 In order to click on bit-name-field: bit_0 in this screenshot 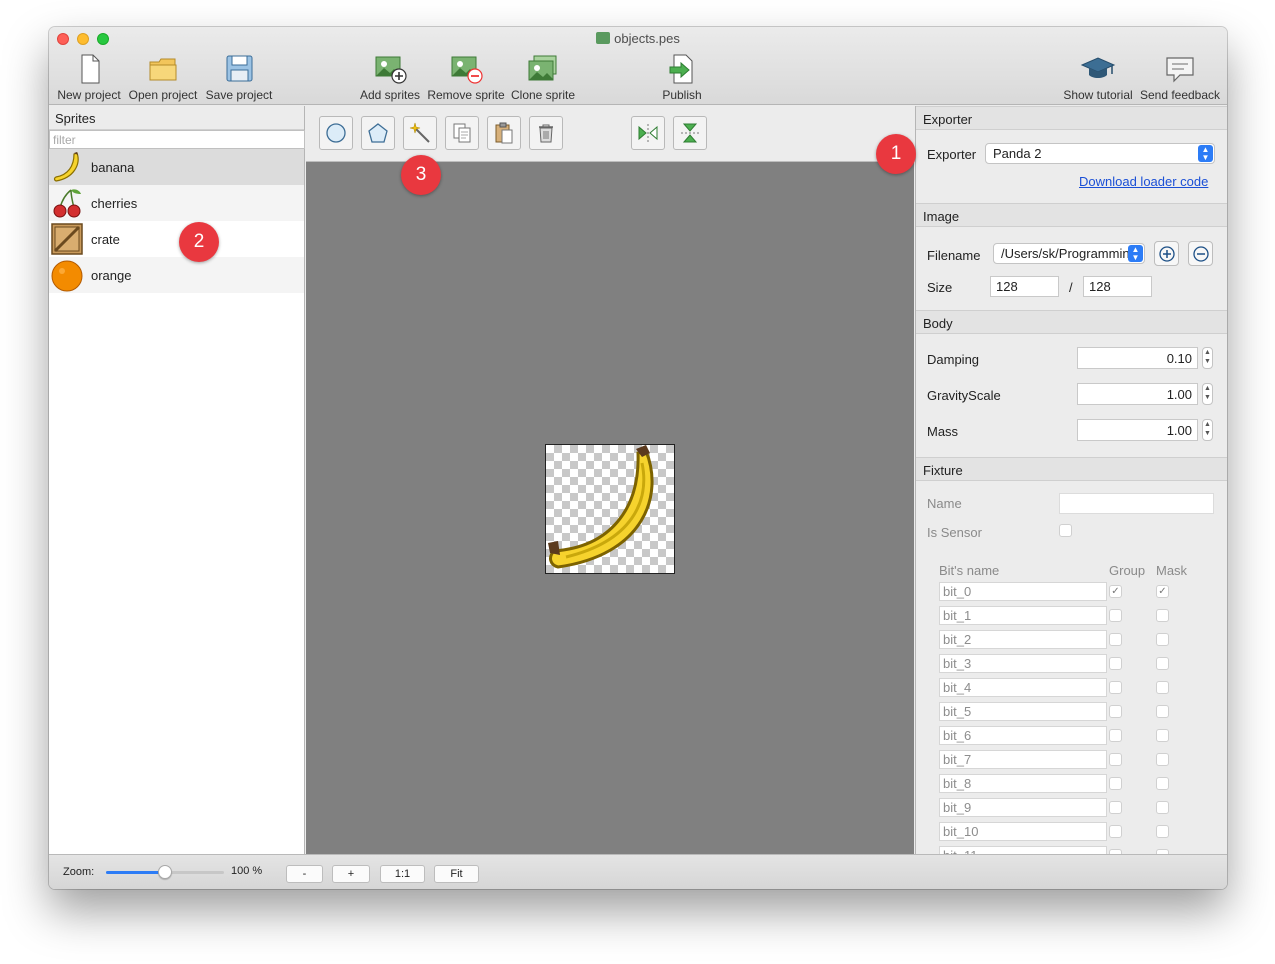, I will do `click(1023, 591)`.